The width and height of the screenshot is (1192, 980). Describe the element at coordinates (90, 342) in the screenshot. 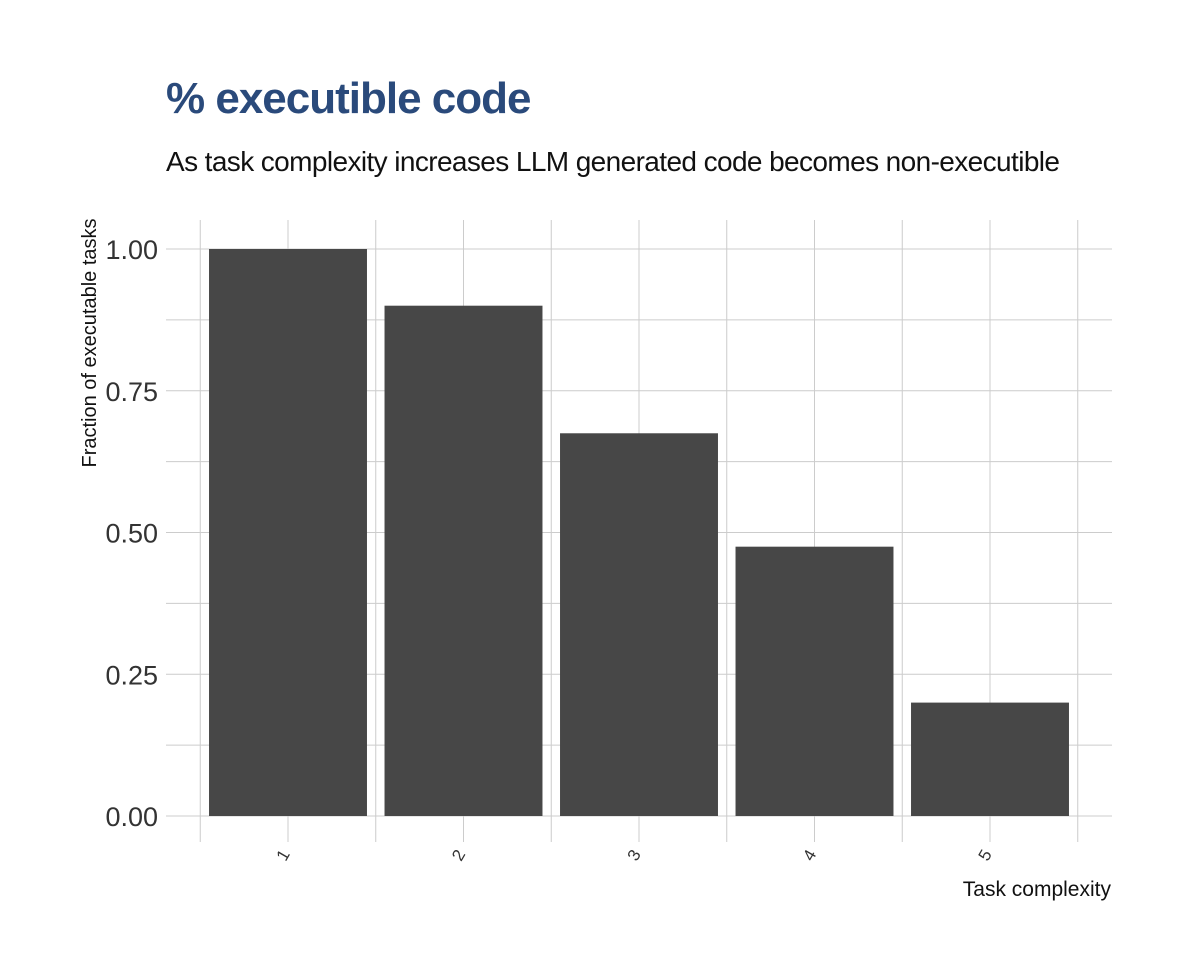

I see `y-axis-label: Fraction of executable tasks` at that location.